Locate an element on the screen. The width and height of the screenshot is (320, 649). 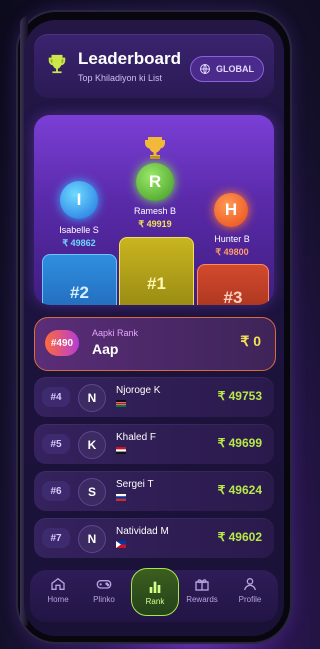
nav-home: Home is located at coordinates (58, 596).